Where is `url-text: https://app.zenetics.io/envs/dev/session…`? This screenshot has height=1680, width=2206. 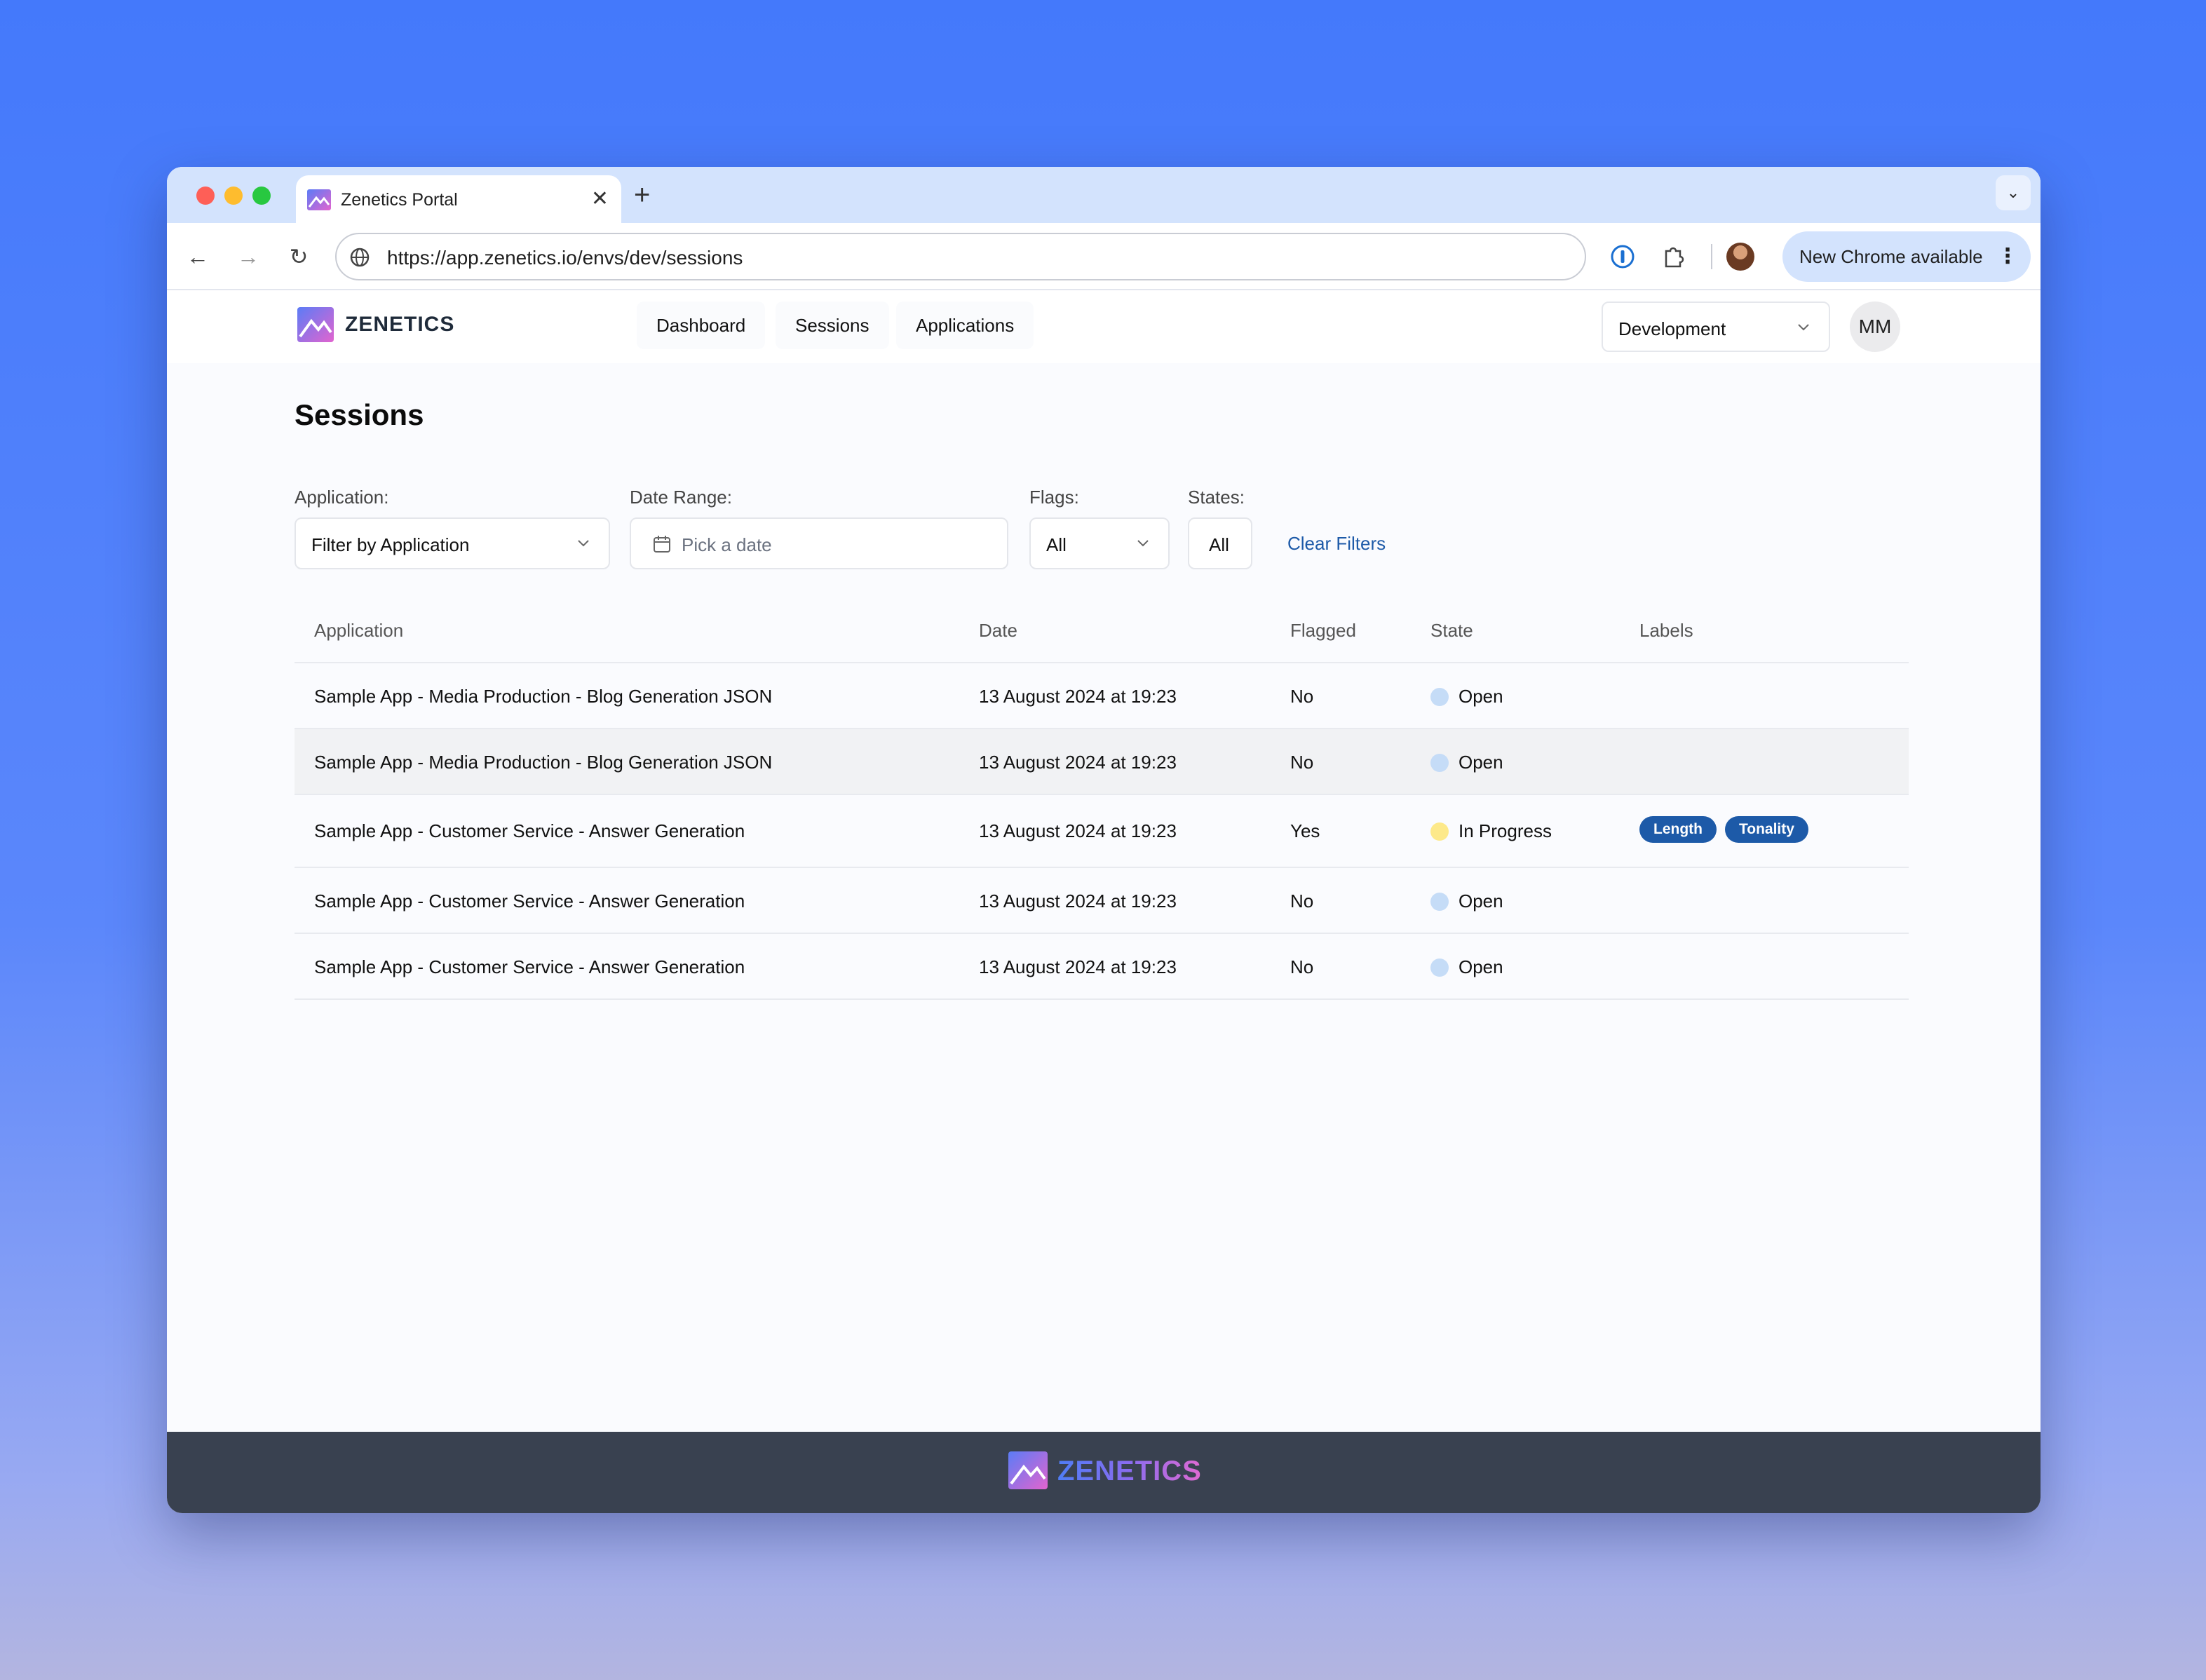
url-text: https://app.zenetics.io/envs/dev/session… is located at coordinates (565, 258).